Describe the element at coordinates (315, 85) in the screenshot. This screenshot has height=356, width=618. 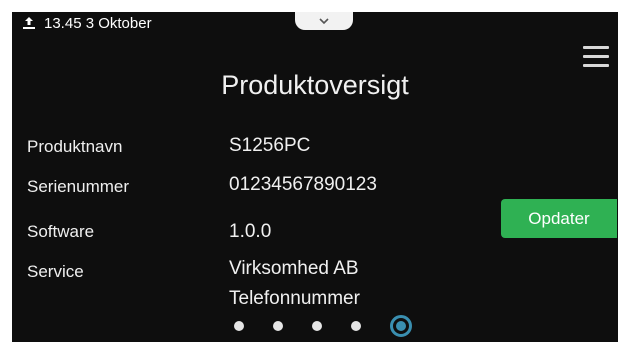
I see `page-title: Produktoversigt` at that location.